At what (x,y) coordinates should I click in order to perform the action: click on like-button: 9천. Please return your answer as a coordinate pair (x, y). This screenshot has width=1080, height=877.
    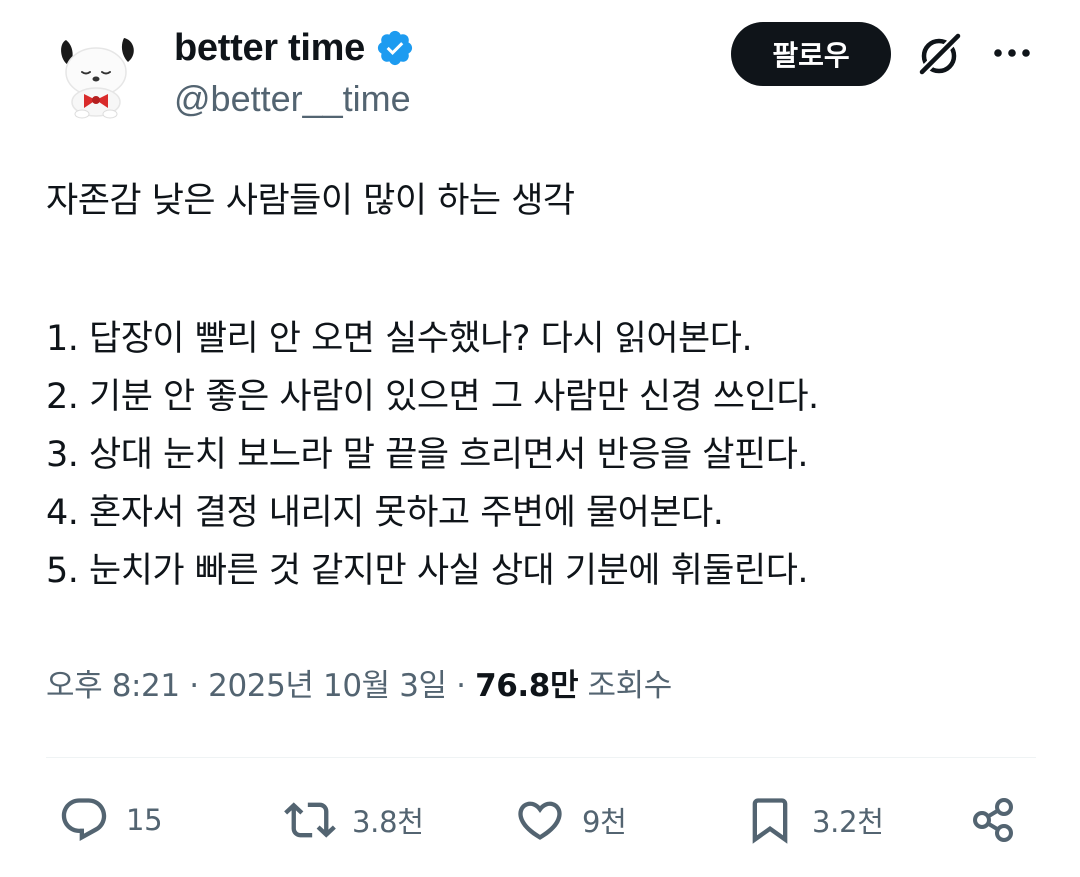
    Looking at the image, I should click on (570, 820).